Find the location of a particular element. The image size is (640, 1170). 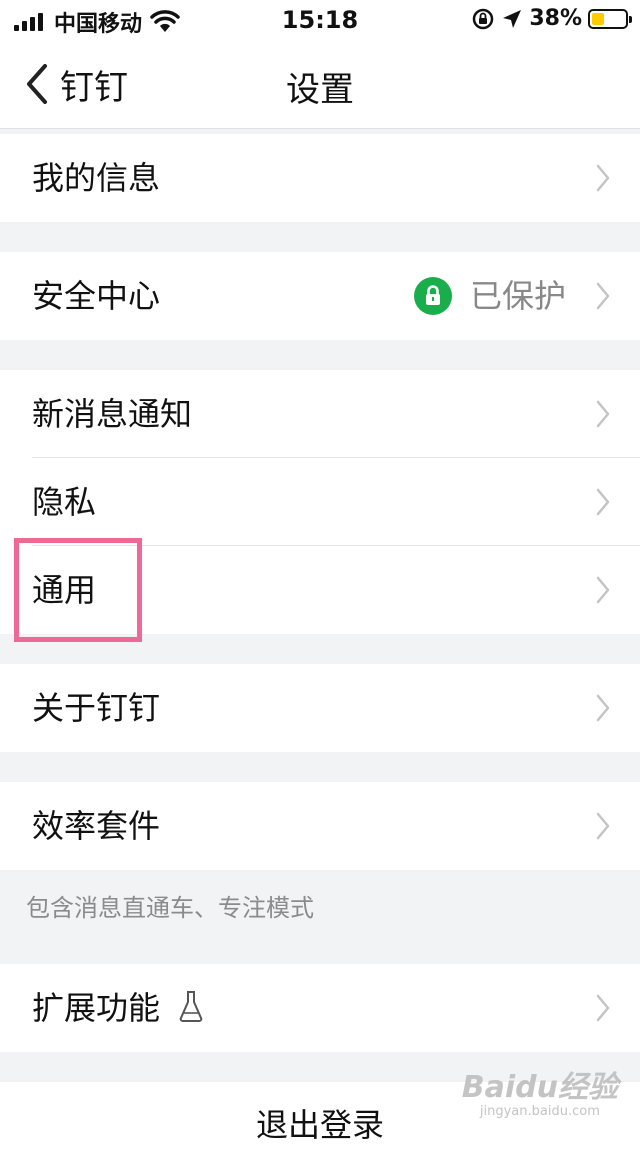

menu-item-label: 隐私 is located at coordinates (64, 502).